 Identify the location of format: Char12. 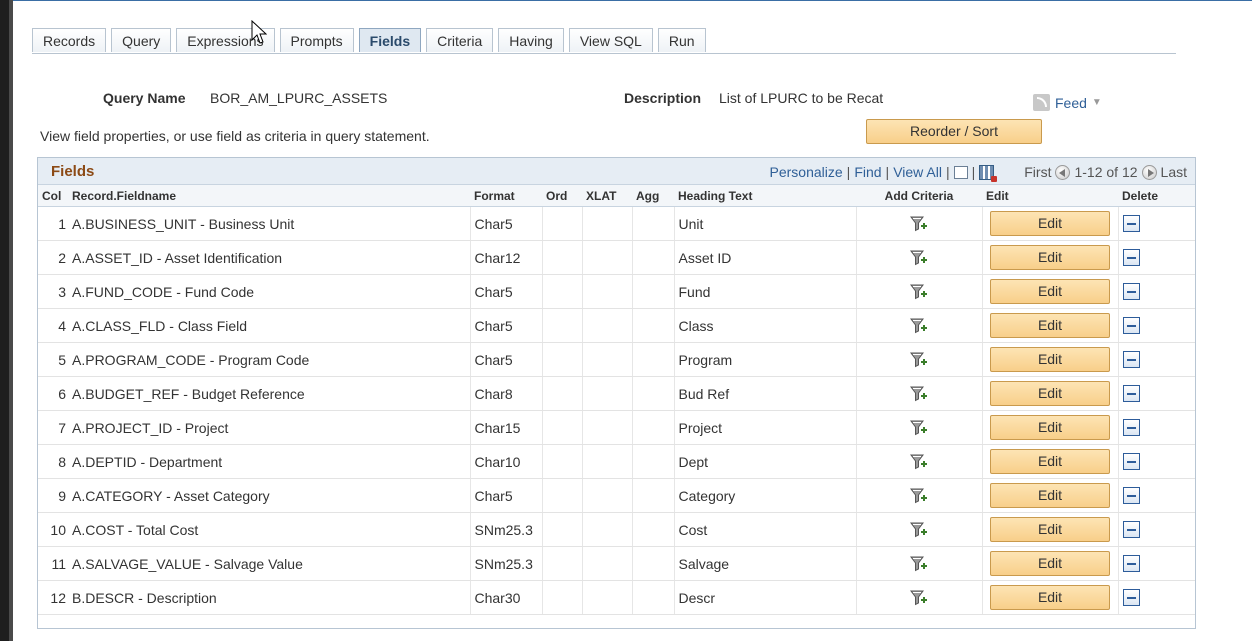
(506, 257).